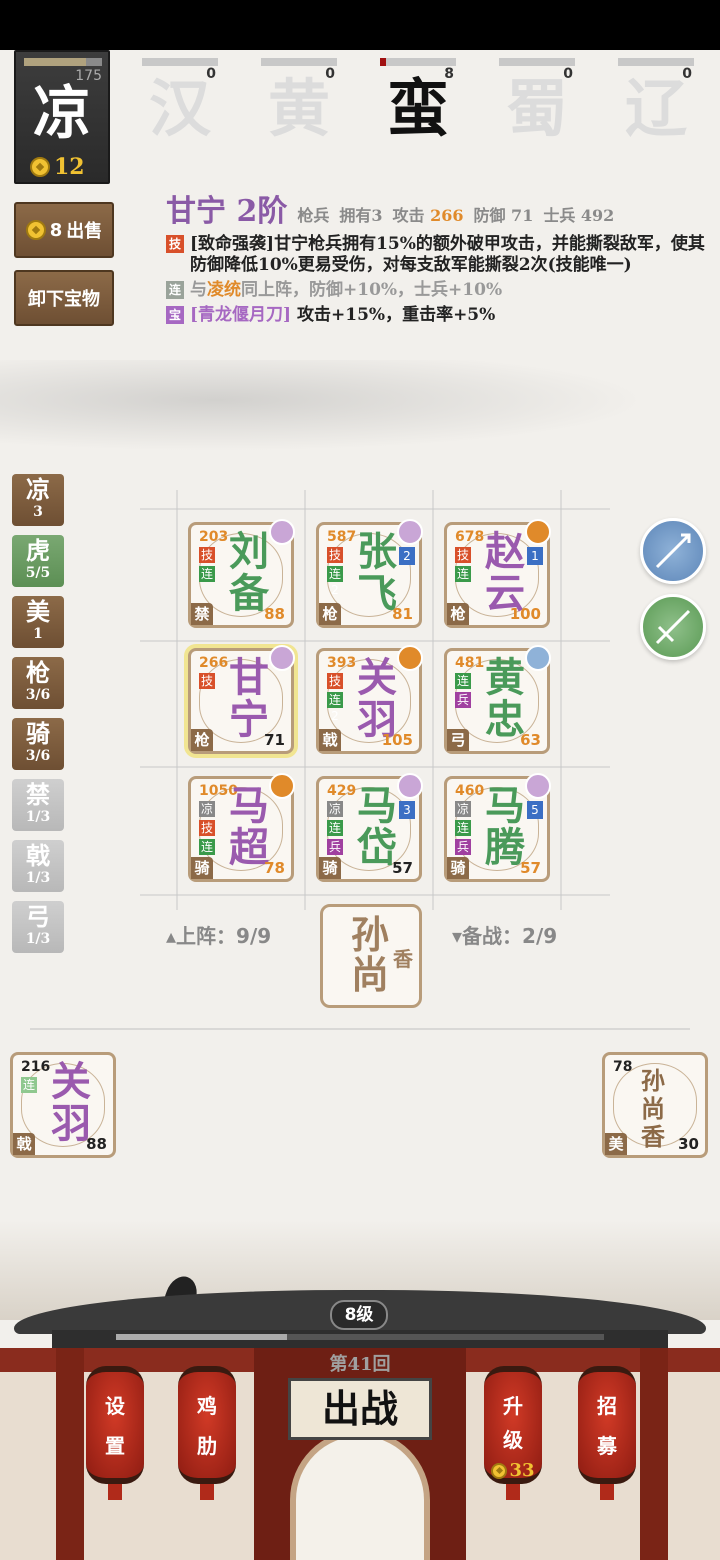 This screenshot has height=1560, width=720. Describe the element at coordinates (299, 106) in the screenshot. I see `faction-tab-huang: 0 黄` at that location.